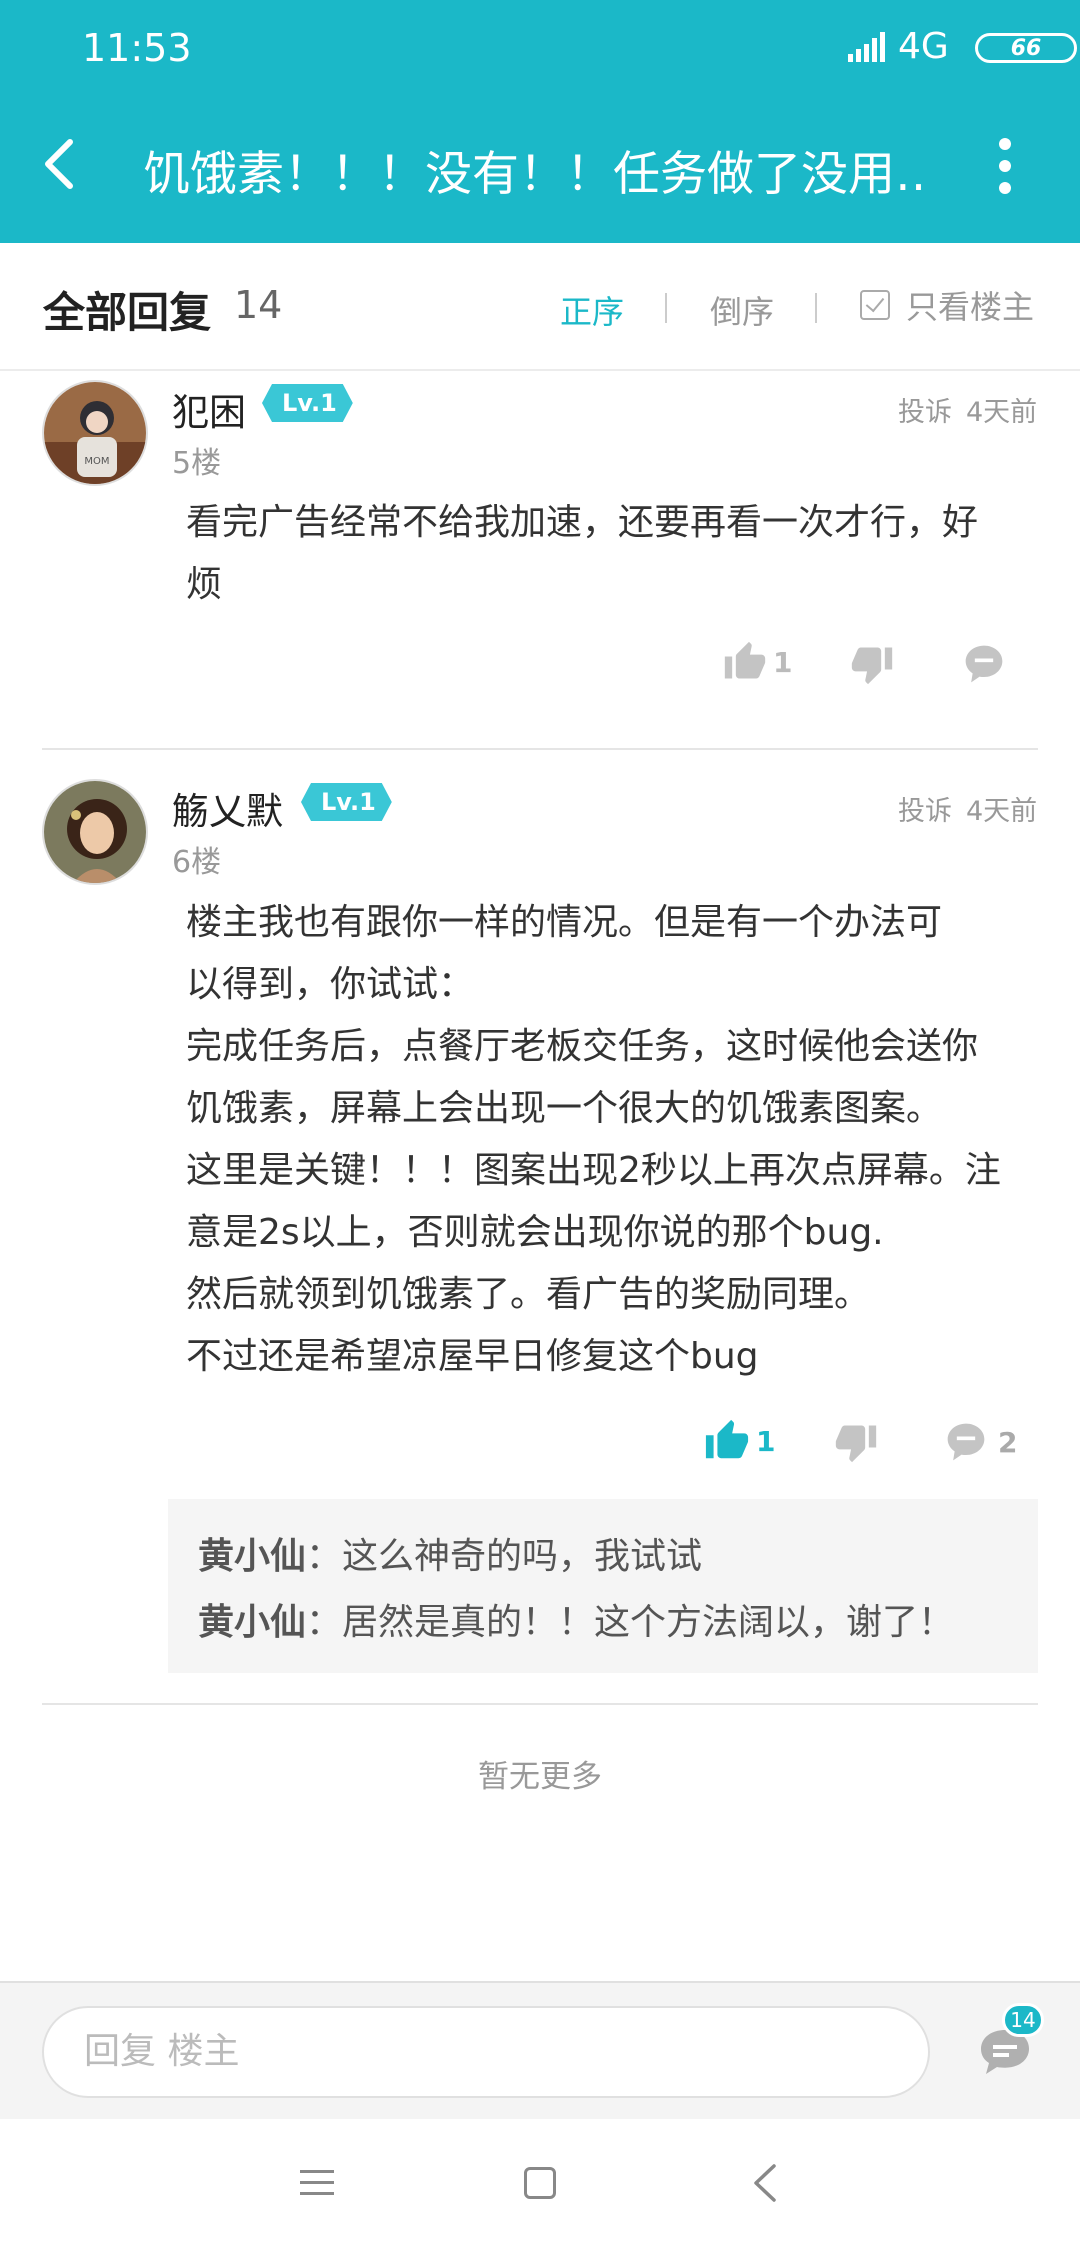 The height and width of the screenshot is (2248, 1080). What do you see at coordinates (742, 310) in the screenshot?
I see `sort-descending-button: 倒序` at bounding box center [742, 310].